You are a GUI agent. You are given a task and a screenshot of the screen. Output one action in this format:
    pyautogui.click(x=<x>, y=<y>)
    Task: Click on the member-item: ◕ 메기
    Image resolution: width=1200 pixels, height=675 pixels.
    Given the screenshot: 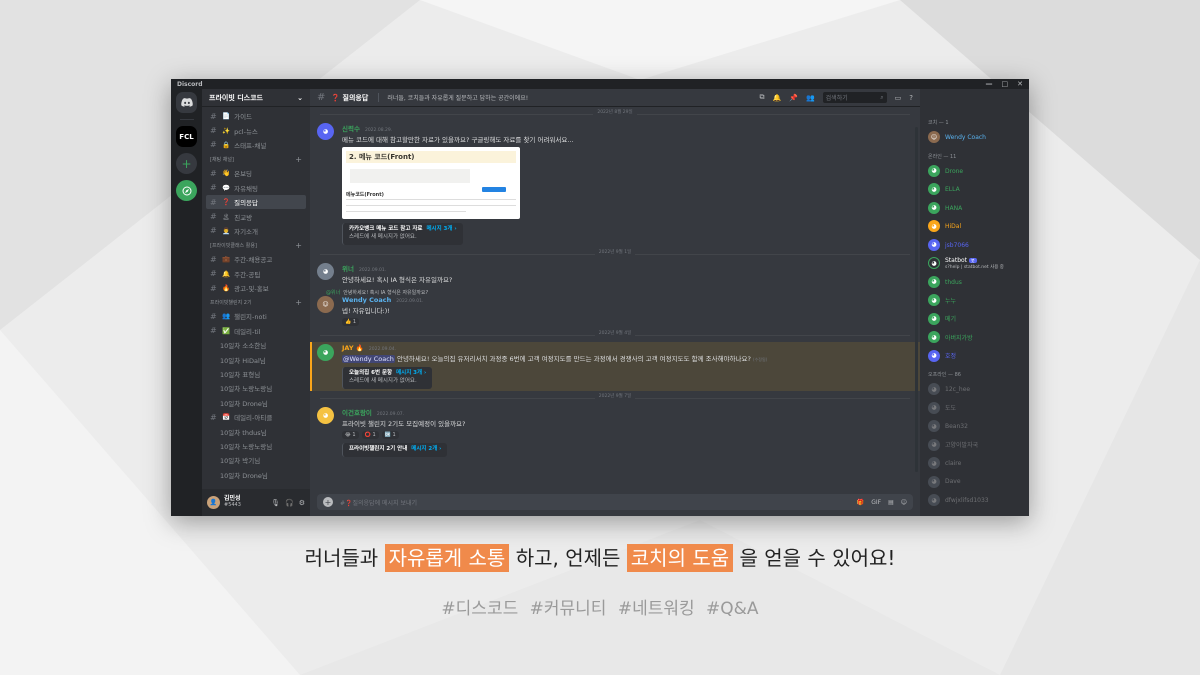 What is the action you would take?
    pyautogui.click(x=974, y=319)
    